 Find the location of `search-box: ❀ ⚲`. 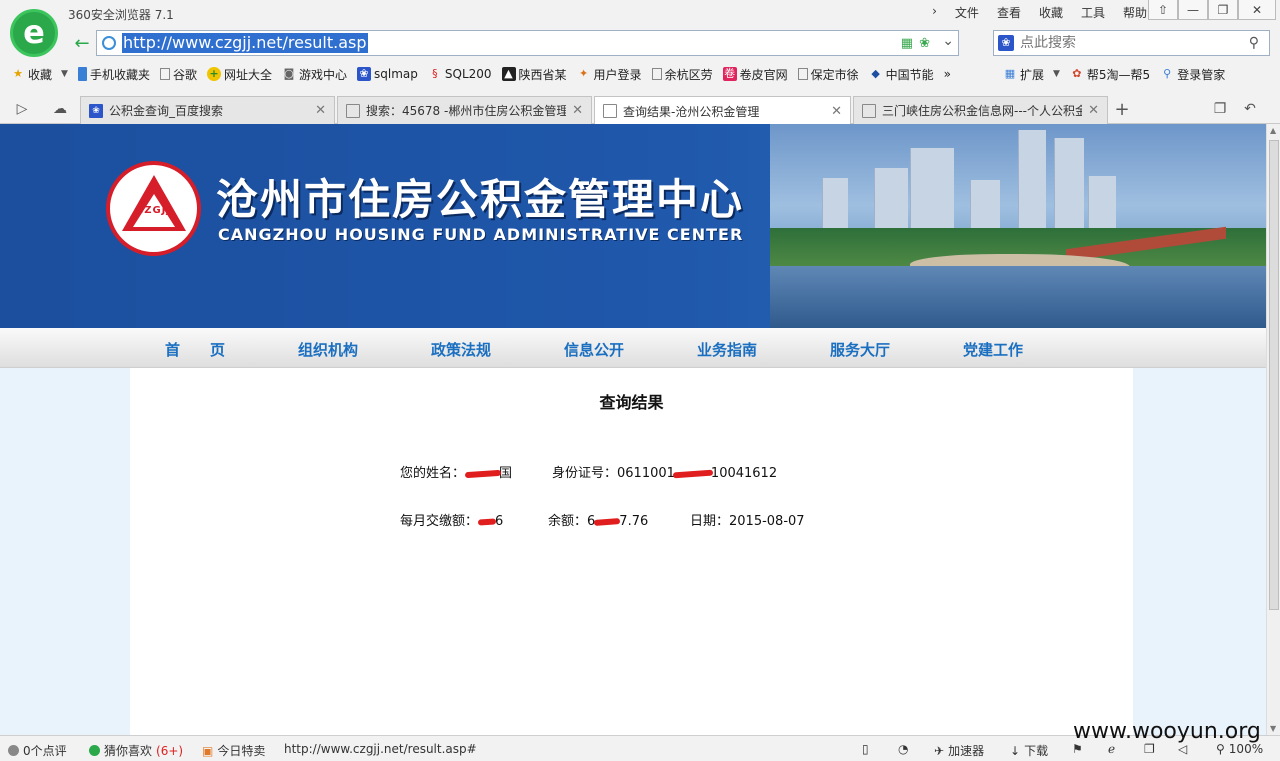

search-box: ❀ ⚲ is located at coordinates (1131, 43).